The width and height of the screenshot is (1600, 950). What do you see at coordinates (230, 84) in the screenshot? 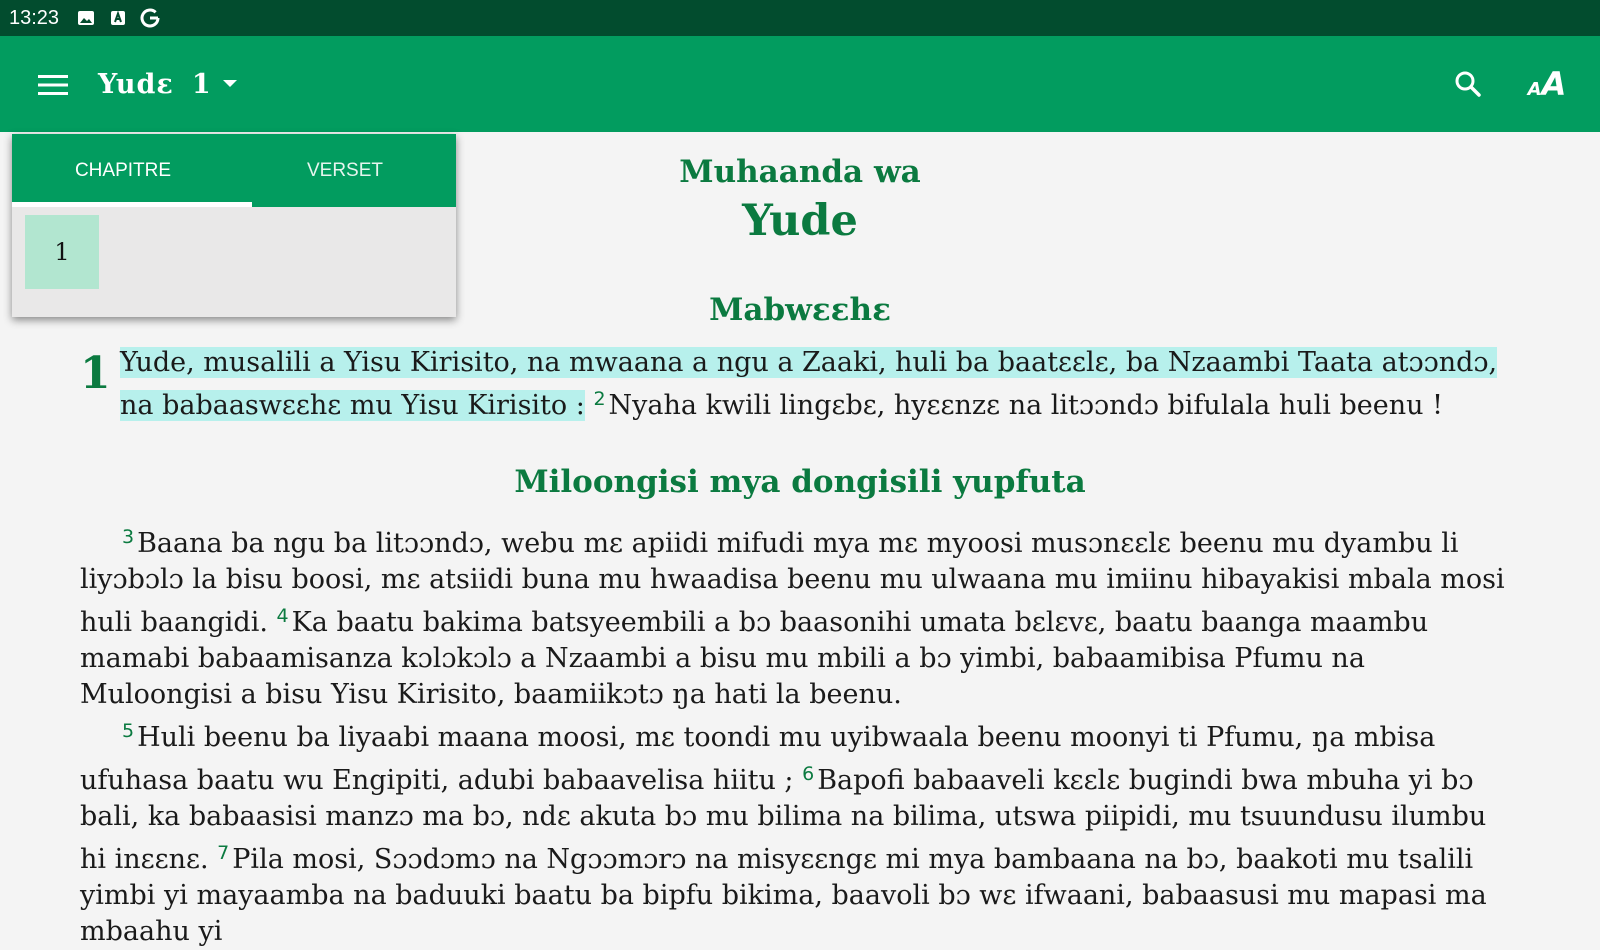
I see `chevron-down-icon` at bounding box center [230, 84].